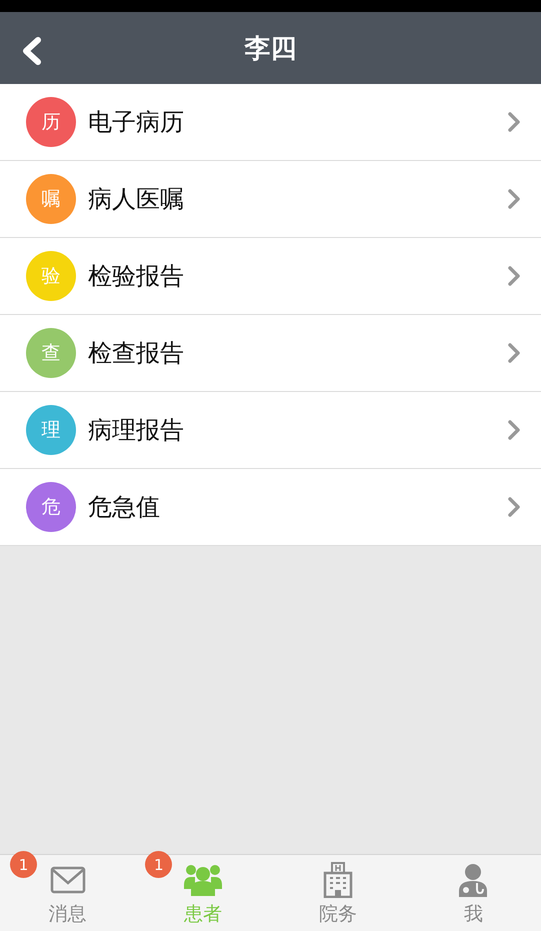 This screenshot has height=931, width=541. Describe the element at coordinates (203, 880) in the screenshot. I see `people-icon` at that location.